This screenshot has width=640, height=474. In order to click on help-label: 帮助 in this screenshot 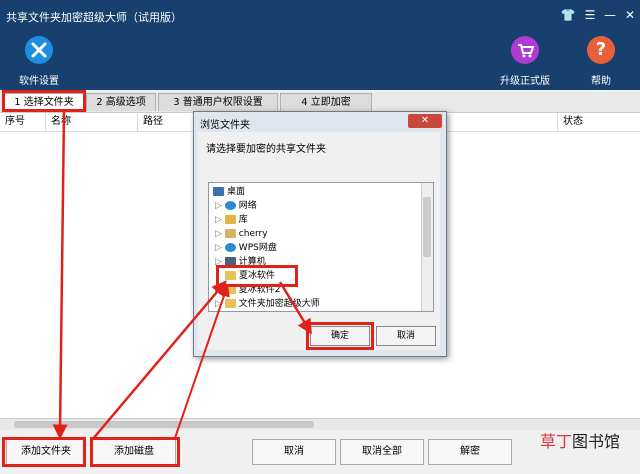, I will do `click(601, 81)`.